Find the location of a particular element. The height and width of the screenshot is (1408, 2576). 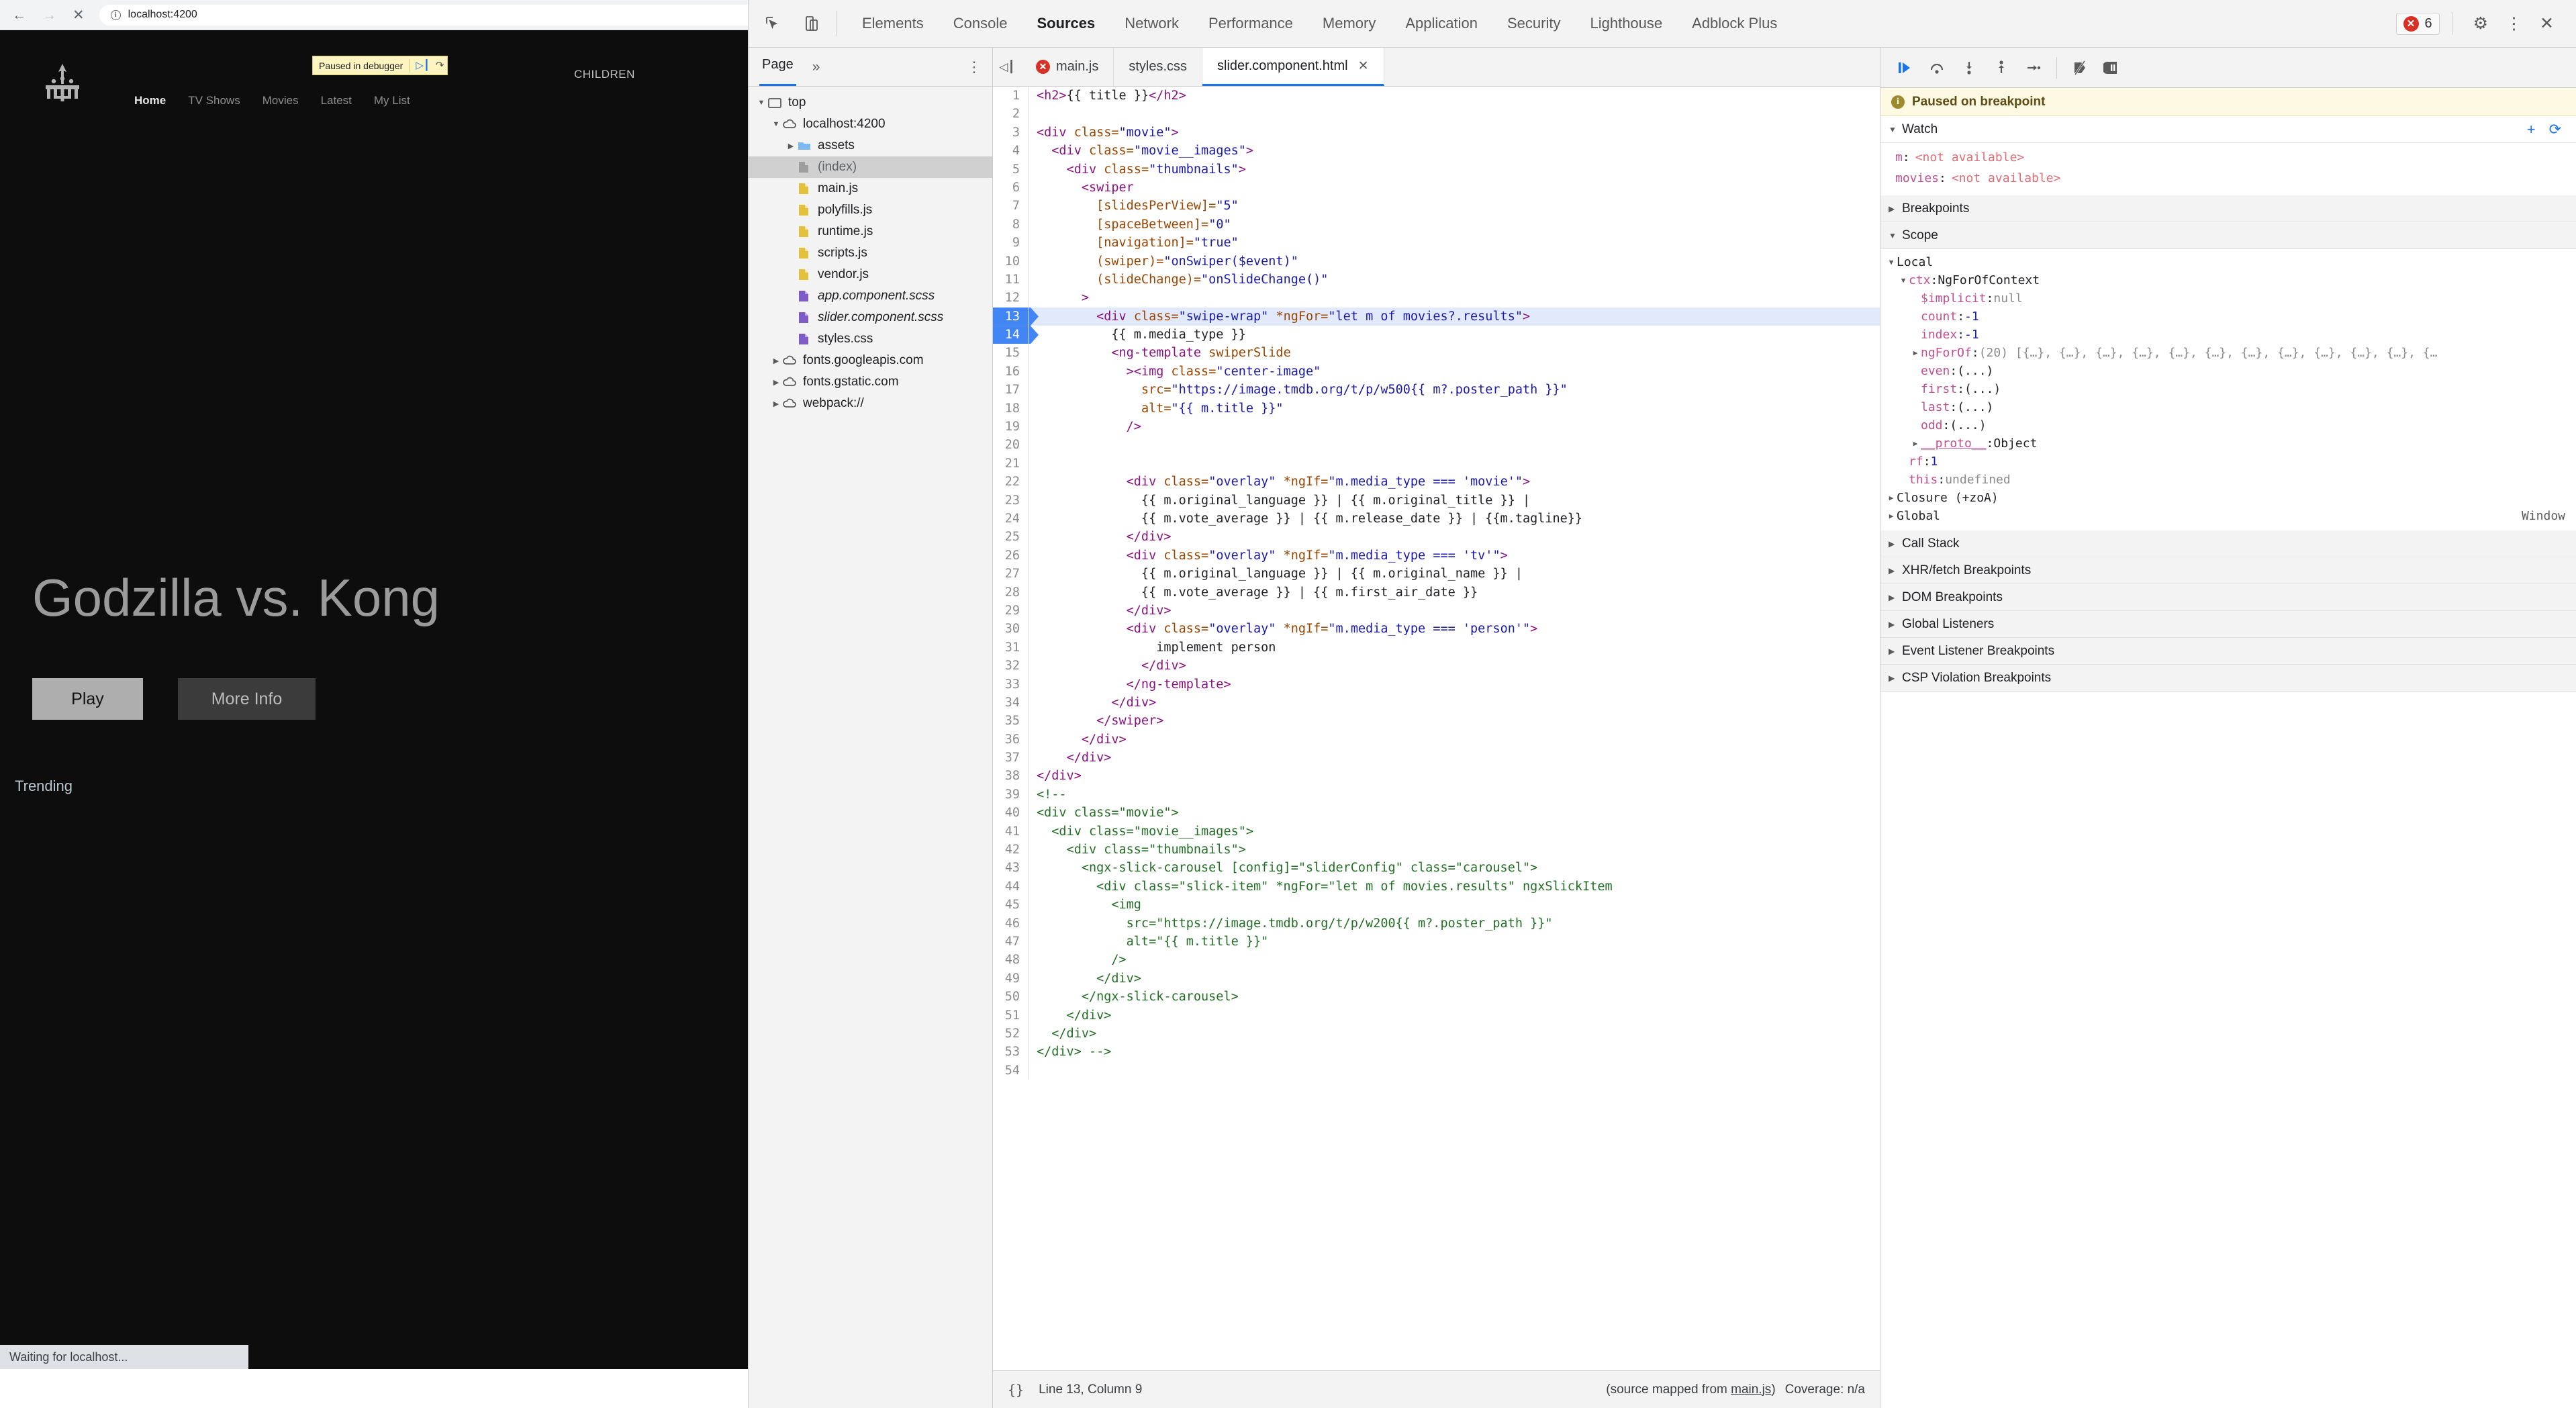

line-number: 20 is located at coordinates (1010, 445).